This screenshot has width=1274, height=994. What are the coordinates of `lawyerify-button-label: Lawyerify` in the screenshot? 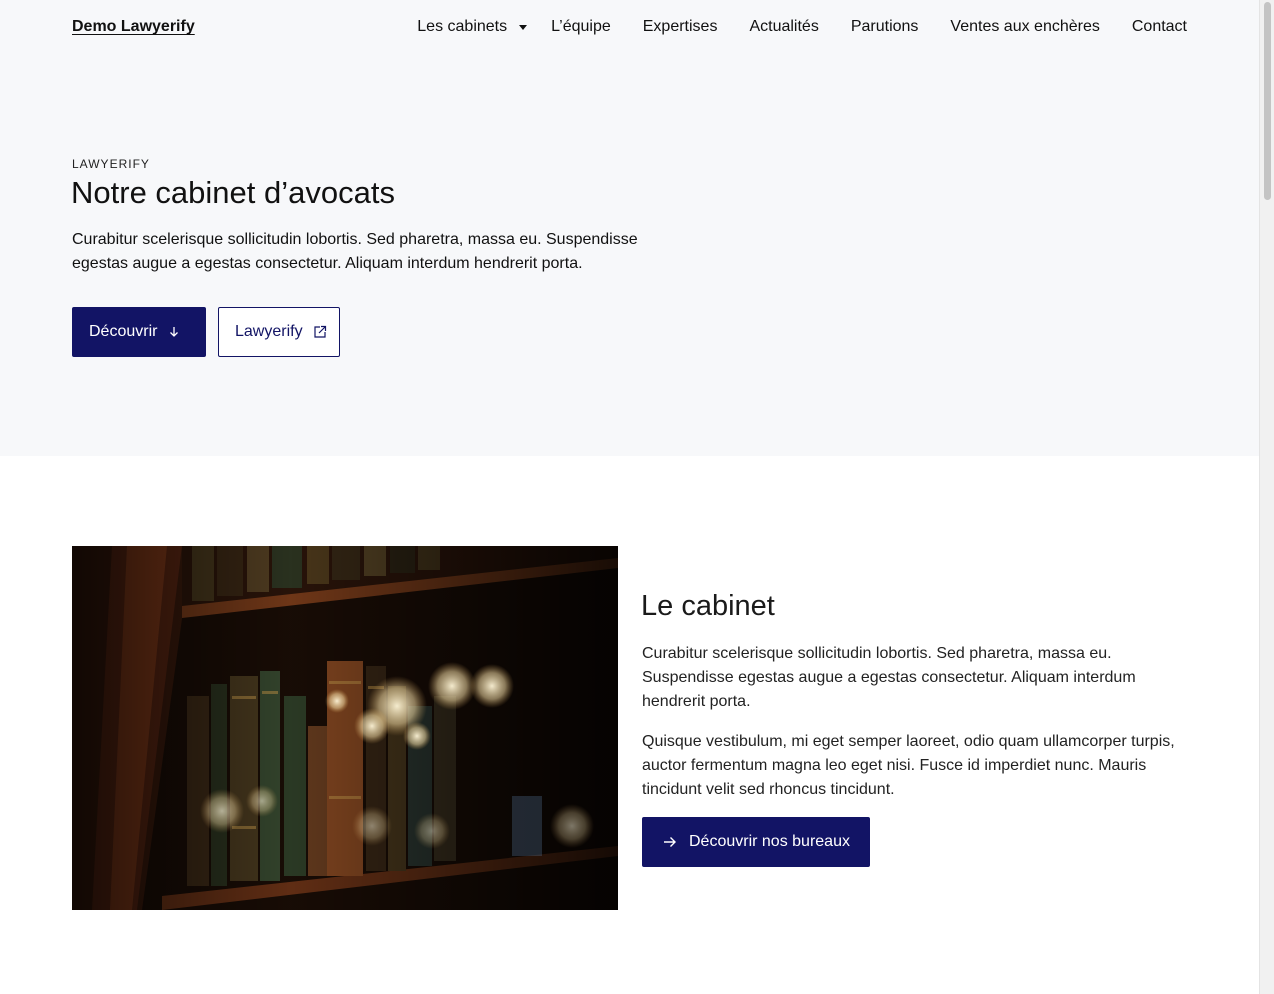 It's located at (269, 331).